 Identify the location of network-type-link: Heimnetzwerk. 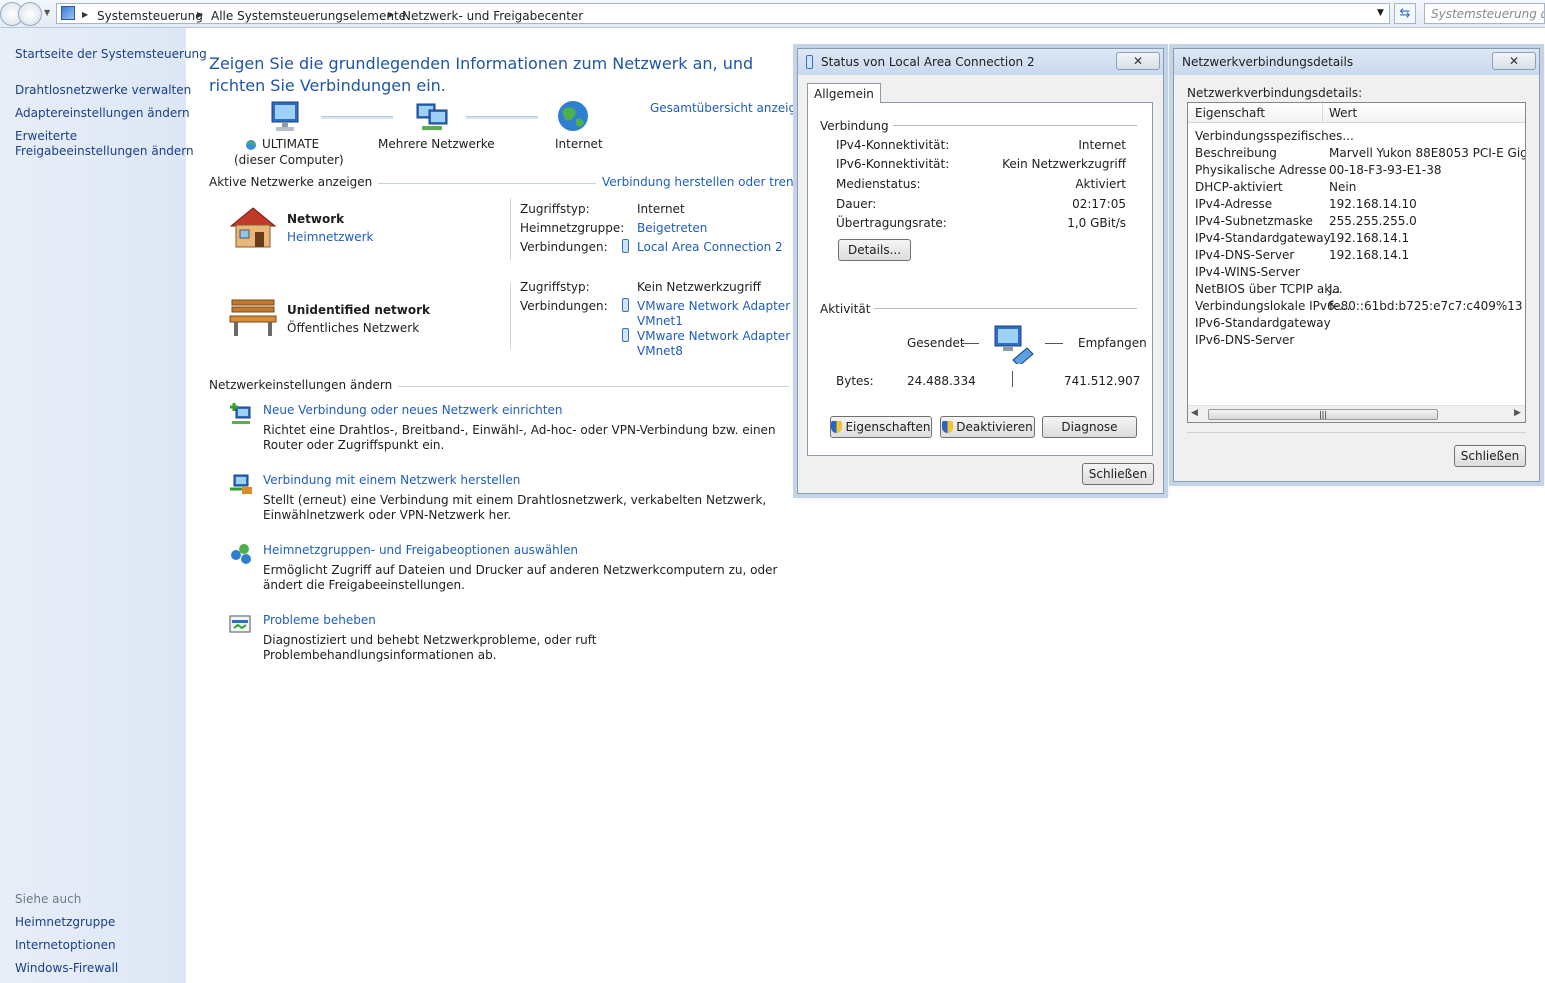
(330, 237).